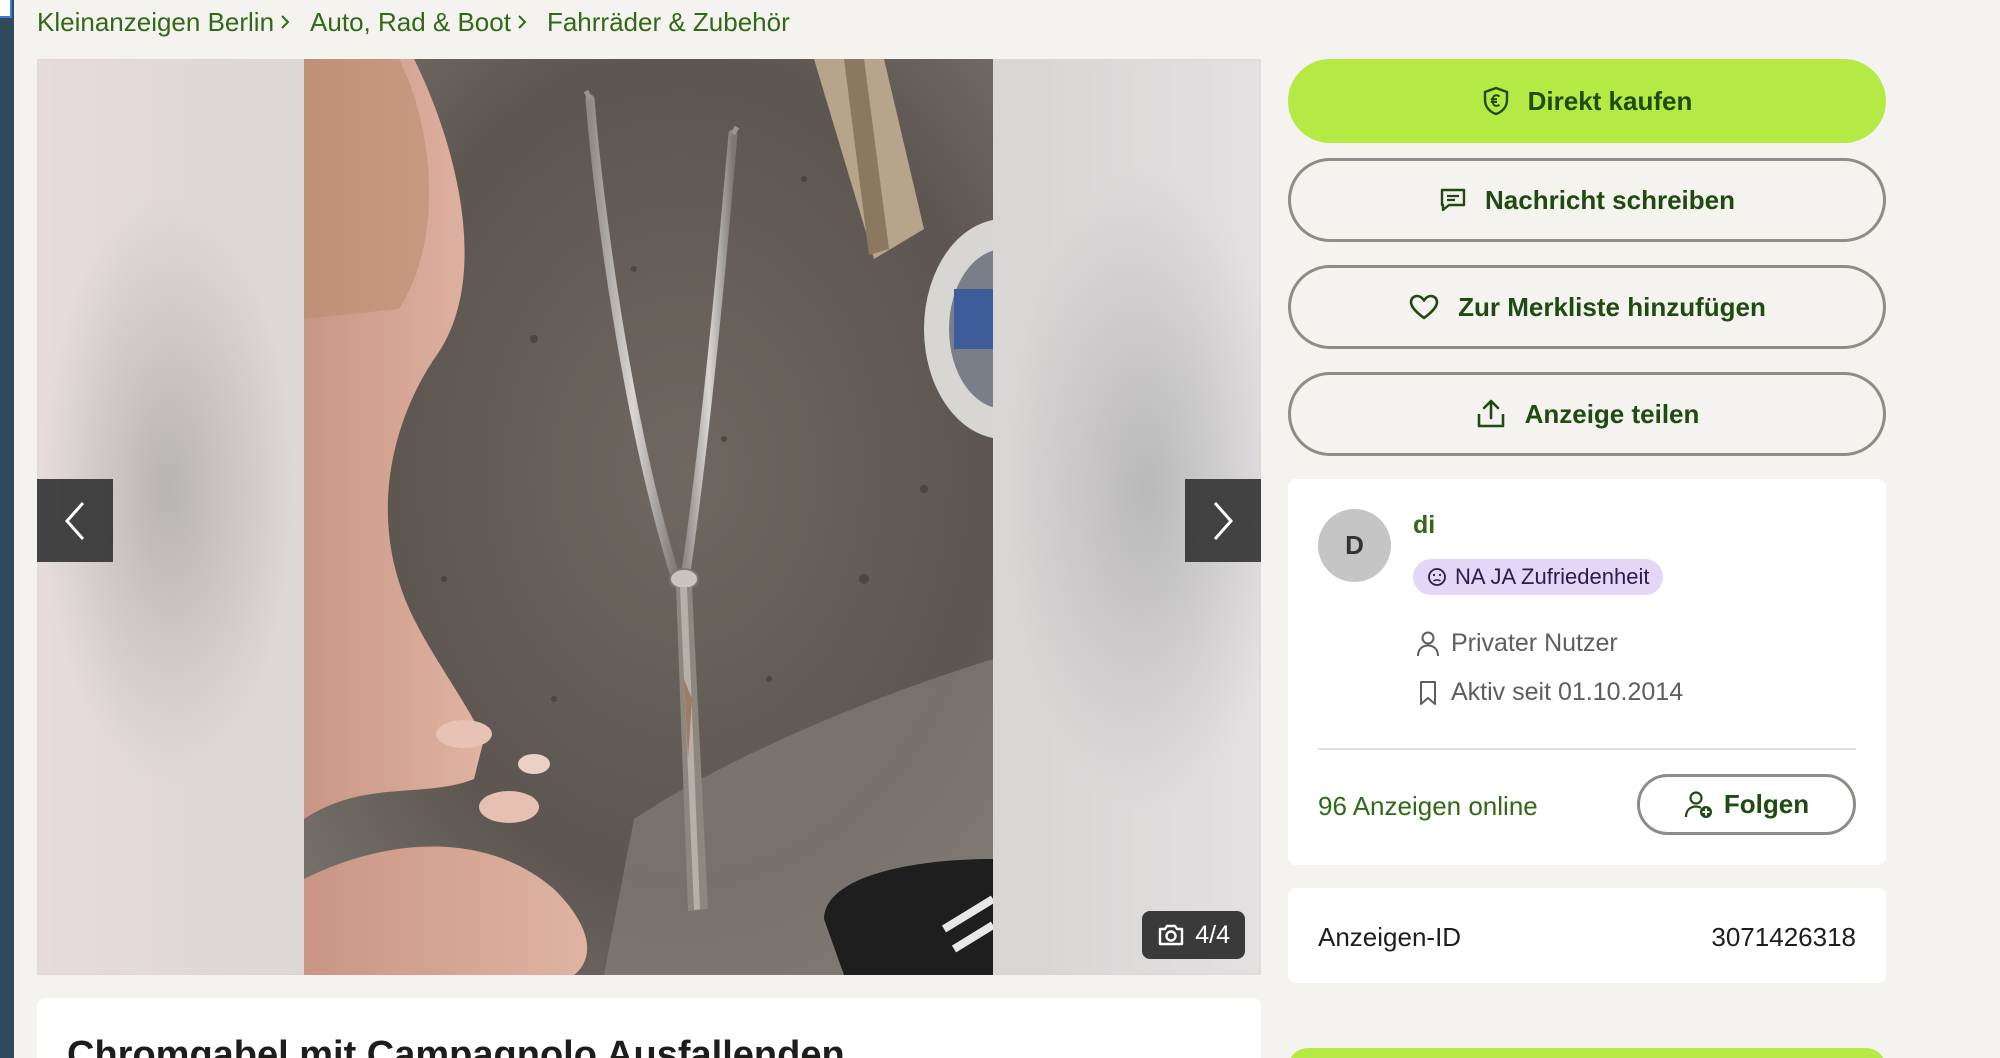  I want to click on heart-icon, so click(1424, 307).